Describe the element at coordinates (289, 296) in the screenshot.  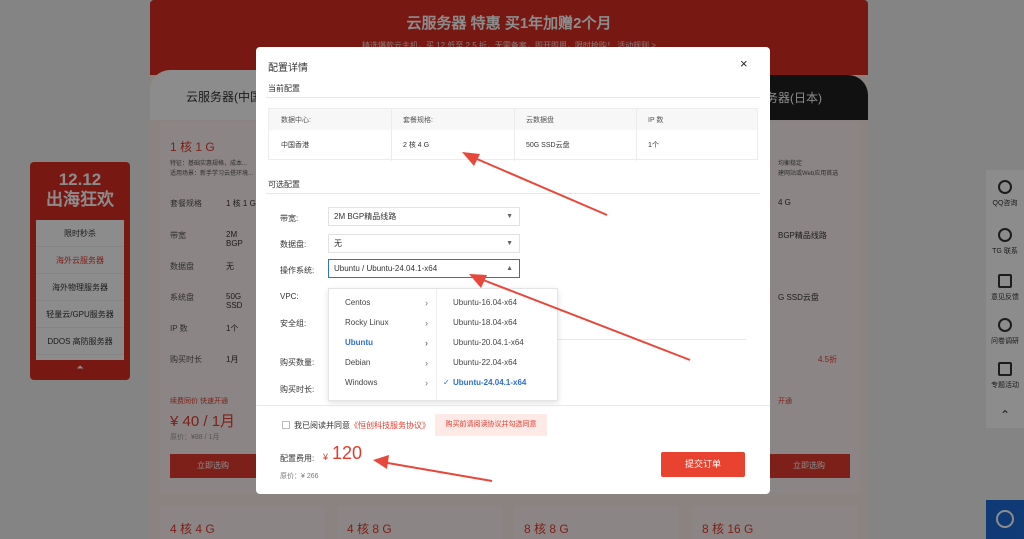
I see `vpc-label: VPC:` at that location.